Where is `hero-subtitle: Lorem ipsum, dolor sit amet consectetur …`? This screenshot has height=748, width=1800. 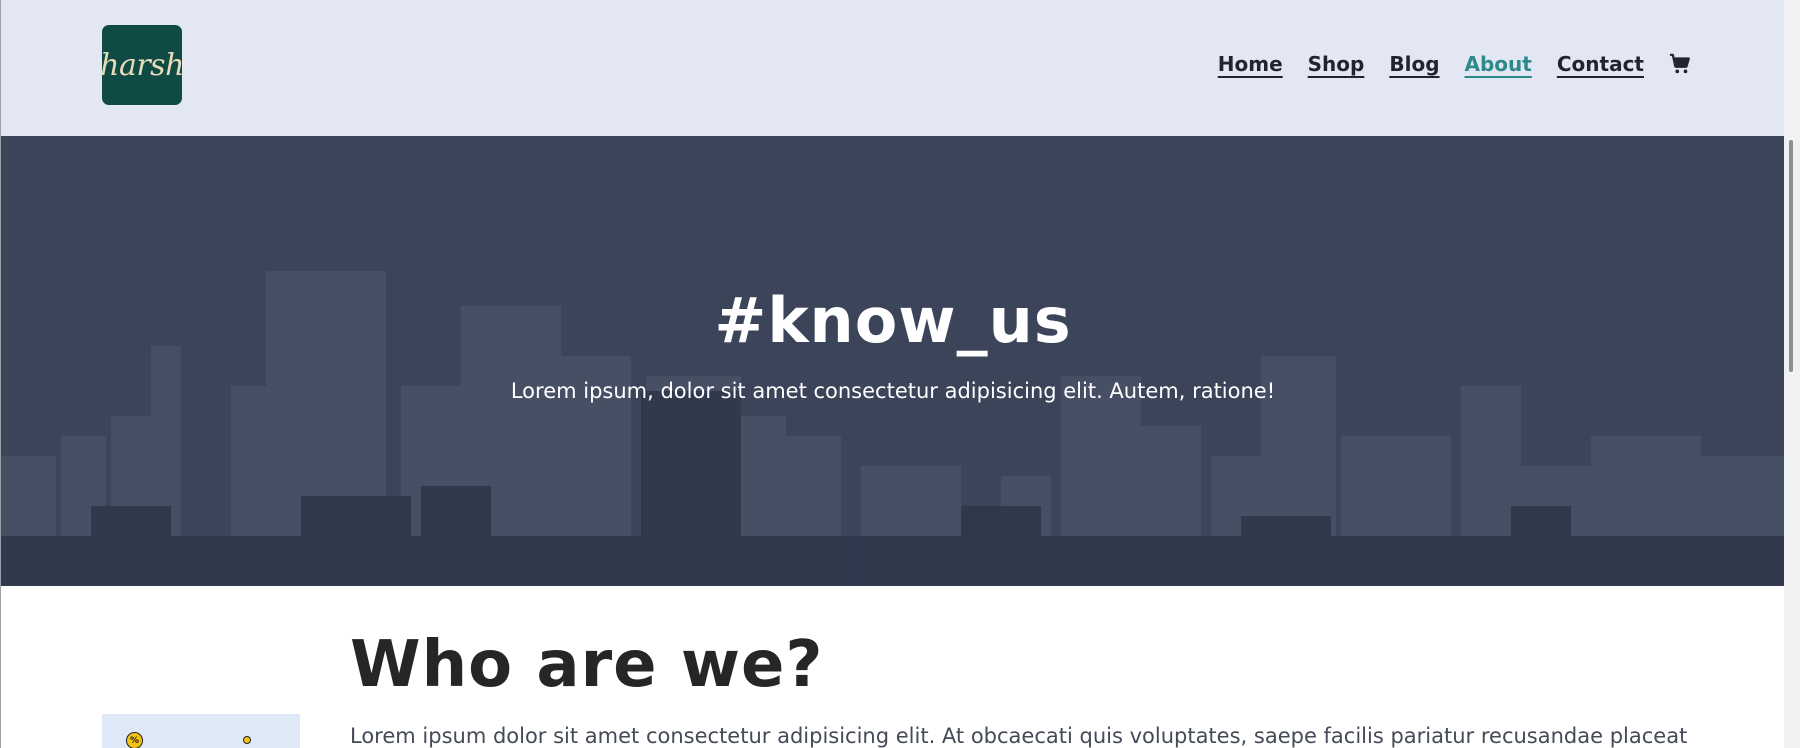
hero-subtitle: Lorem ipsum, dolor sit amet consectetur … is located at coordinates (893, 391).